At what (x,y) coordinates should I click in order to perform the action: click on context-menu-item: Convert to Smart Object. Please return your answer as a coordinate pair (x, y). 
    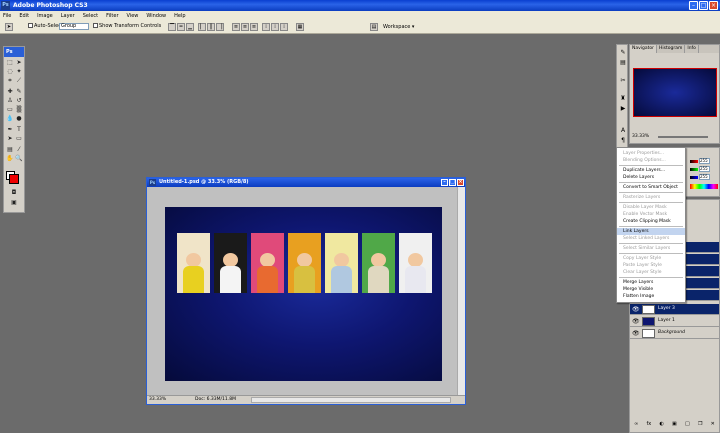
    Looking at the image, I should click on (651, 187).